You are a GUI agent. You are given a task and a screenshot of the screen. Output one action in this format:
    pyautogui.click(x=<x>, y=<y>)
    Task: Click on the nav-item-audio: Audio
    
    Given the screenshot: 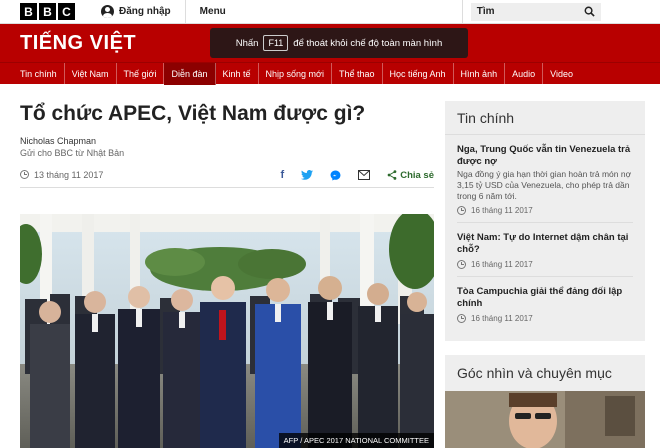 What is the action you would take?
    pyautogui.click(x=524, y=73)
    